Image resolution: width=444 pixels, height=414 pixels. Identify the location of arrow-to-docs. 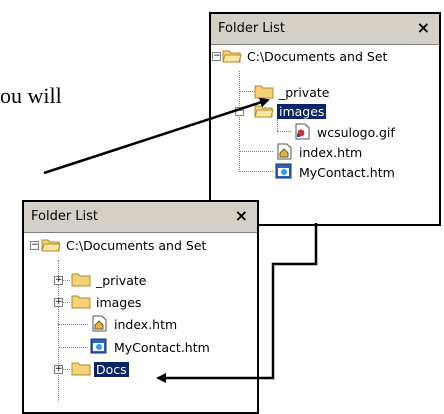
(237, 303).